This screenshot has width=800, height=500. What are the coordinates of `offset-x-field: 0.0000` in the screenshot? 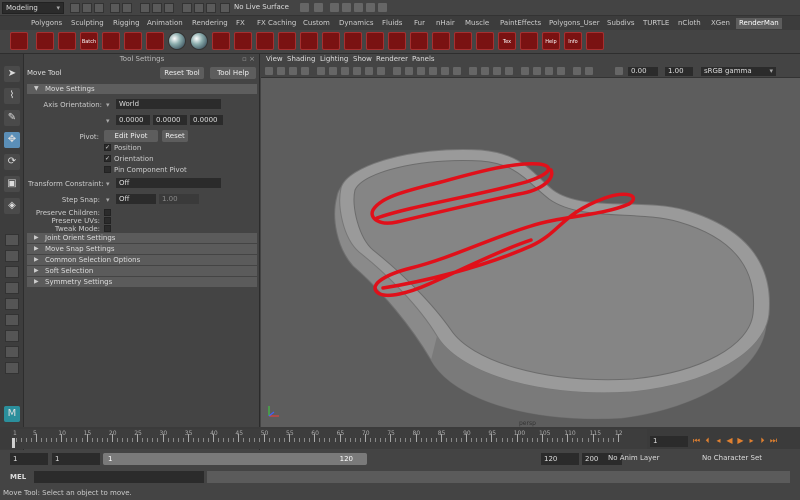 It's located at (133, 120).